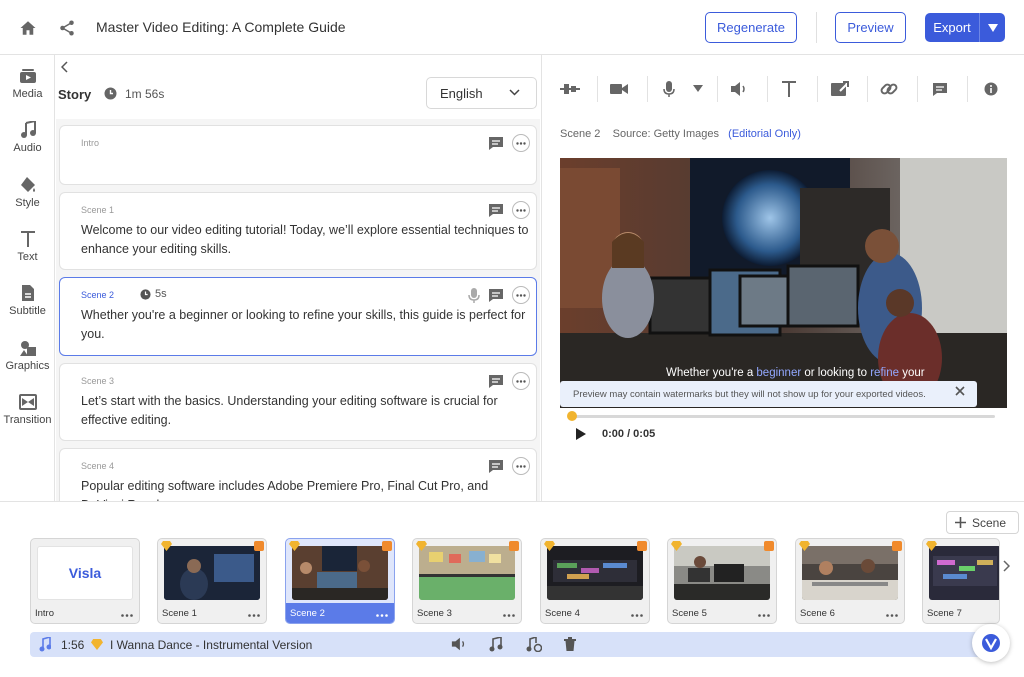 Image resolution: width=1024 pixels, height=677 pixels. What do you see at coordinates (982, 522) in the screenshot?
I see `add-scene-button: Scene` at bounding box center [982, 522].